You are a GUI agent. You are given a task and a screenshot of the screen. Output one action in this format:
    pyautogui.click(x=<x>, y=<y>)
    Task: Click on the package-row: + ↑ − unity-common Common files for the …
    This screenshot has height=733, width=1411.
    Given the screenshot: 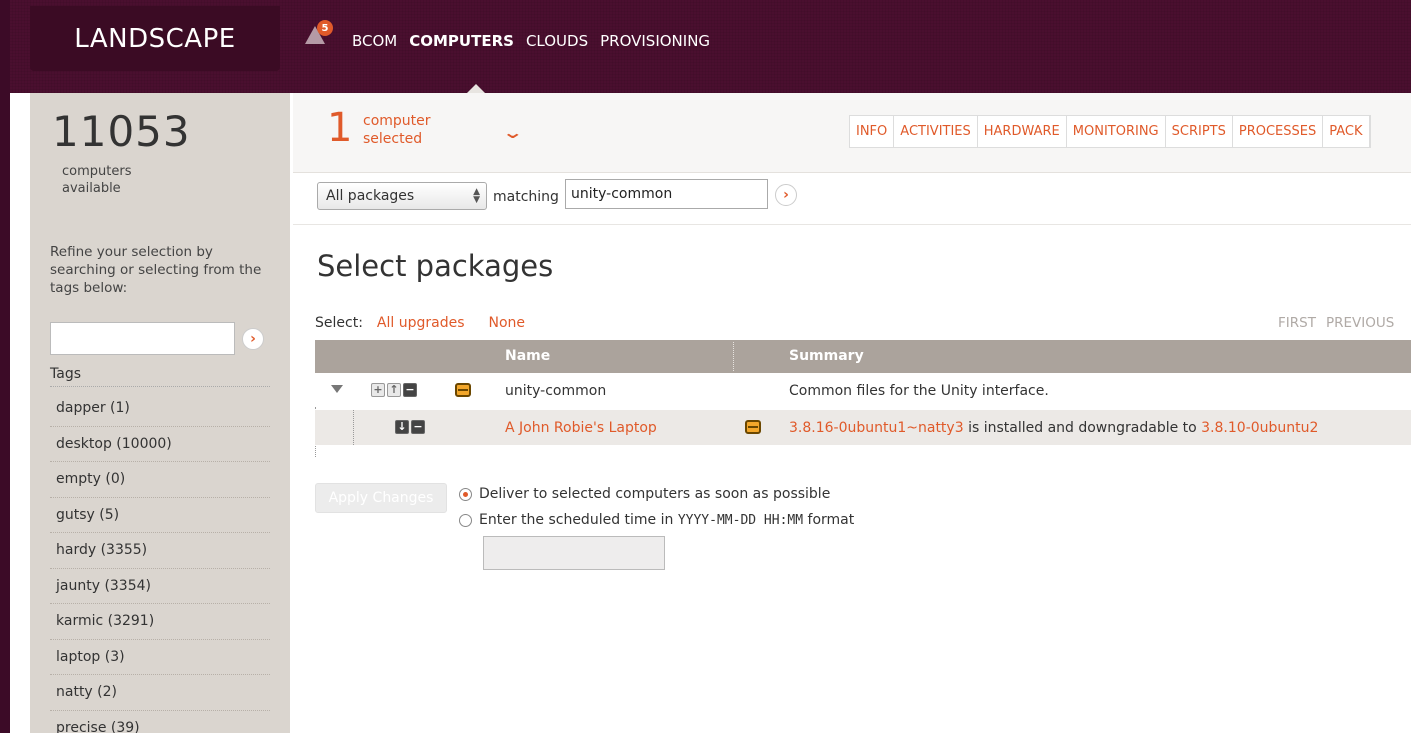 What is the action you would take?
    pyautogui.click(x=863, y=391)
    